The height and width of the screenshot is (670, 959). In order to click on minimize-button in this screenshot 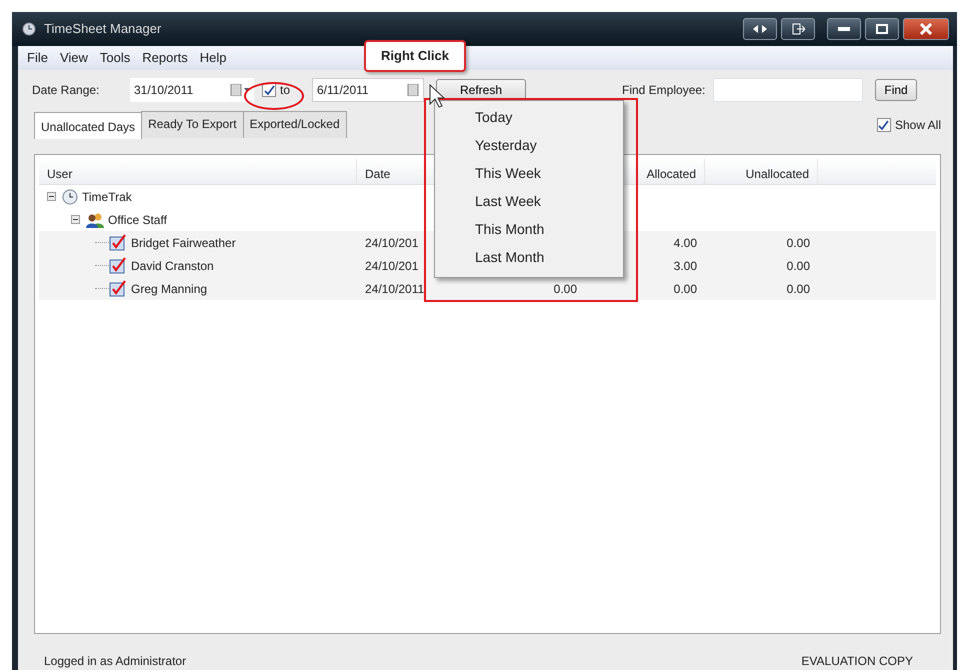, I will do `click(844, 29)`.